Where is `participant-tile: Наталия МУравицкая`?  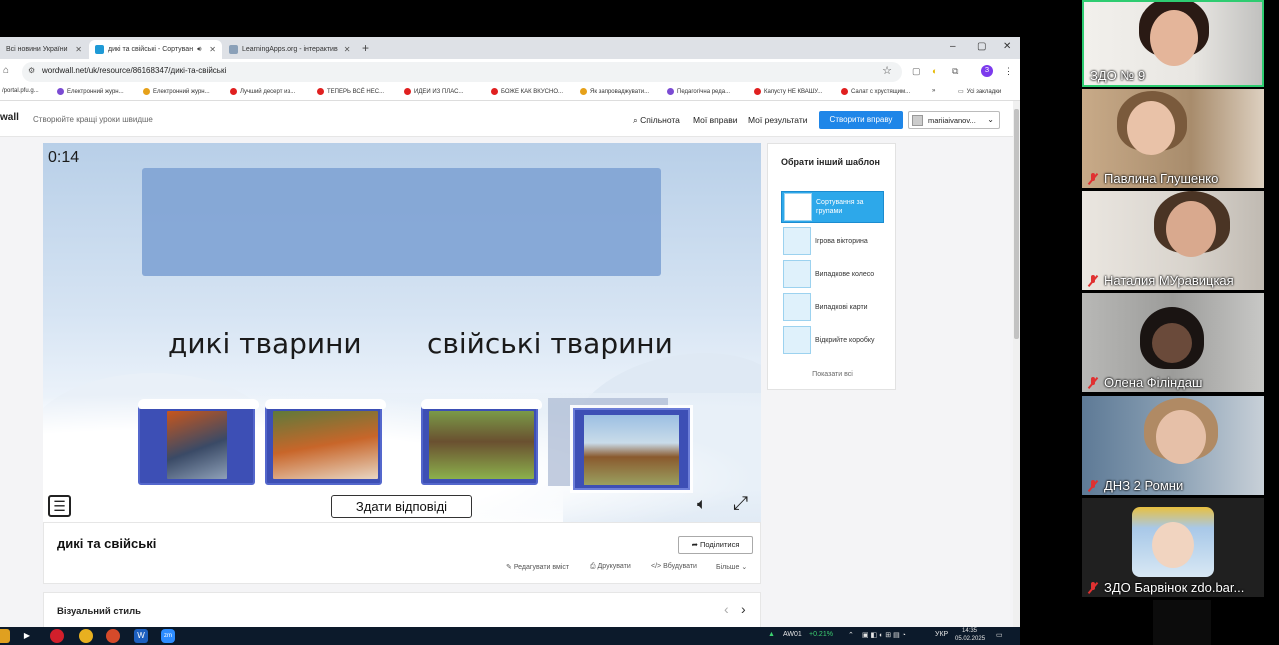
participant-tile: Наталия МУравицкая is located at coordinates (1173, 240).